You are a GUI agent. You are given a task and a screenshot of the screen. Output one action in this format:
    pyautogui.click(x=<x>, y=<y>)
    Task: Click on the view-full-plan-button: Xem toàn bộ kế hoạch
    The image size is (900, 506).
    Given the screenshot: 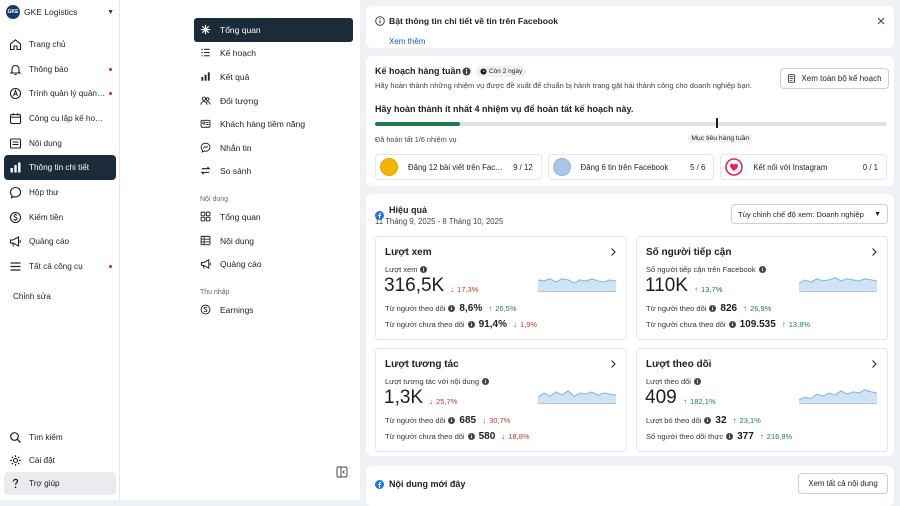 What is the action you would take?
    pyautogui.click(x=834, y=78)
    